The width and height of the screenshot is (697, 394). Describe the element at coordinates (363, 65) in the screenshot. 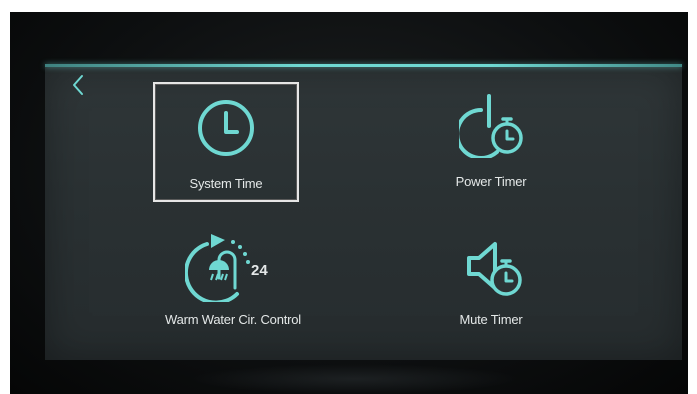

I see `accent-line` at that location.